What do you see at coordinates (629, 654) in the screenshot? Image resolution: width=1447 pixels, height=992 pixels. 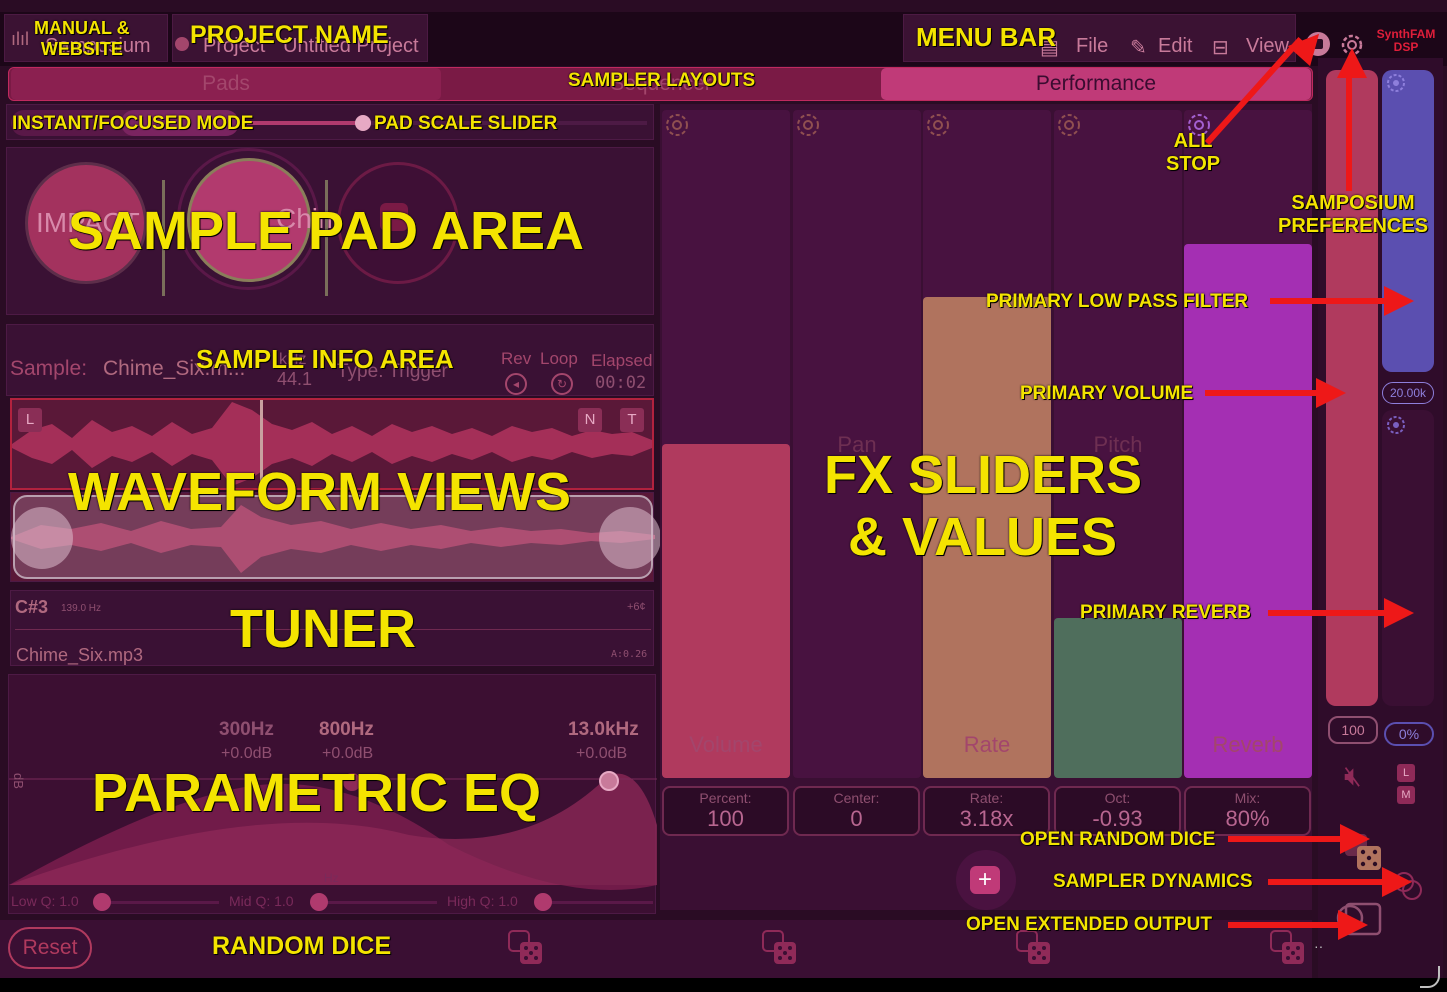 I see `tuner-amp: A:0.26` at bounding box center [629, 654].